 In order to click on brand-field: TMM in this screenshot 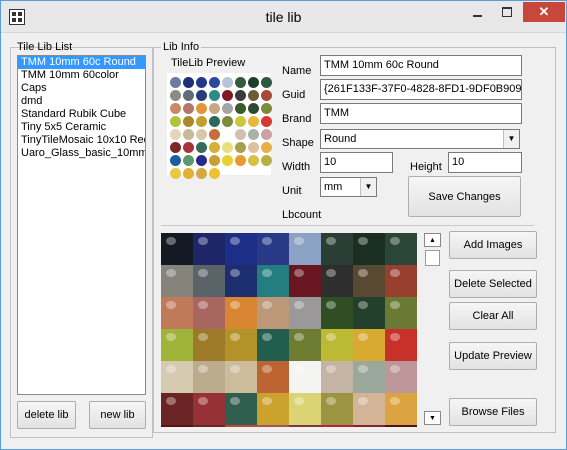, I will do `click(421, 113)`.